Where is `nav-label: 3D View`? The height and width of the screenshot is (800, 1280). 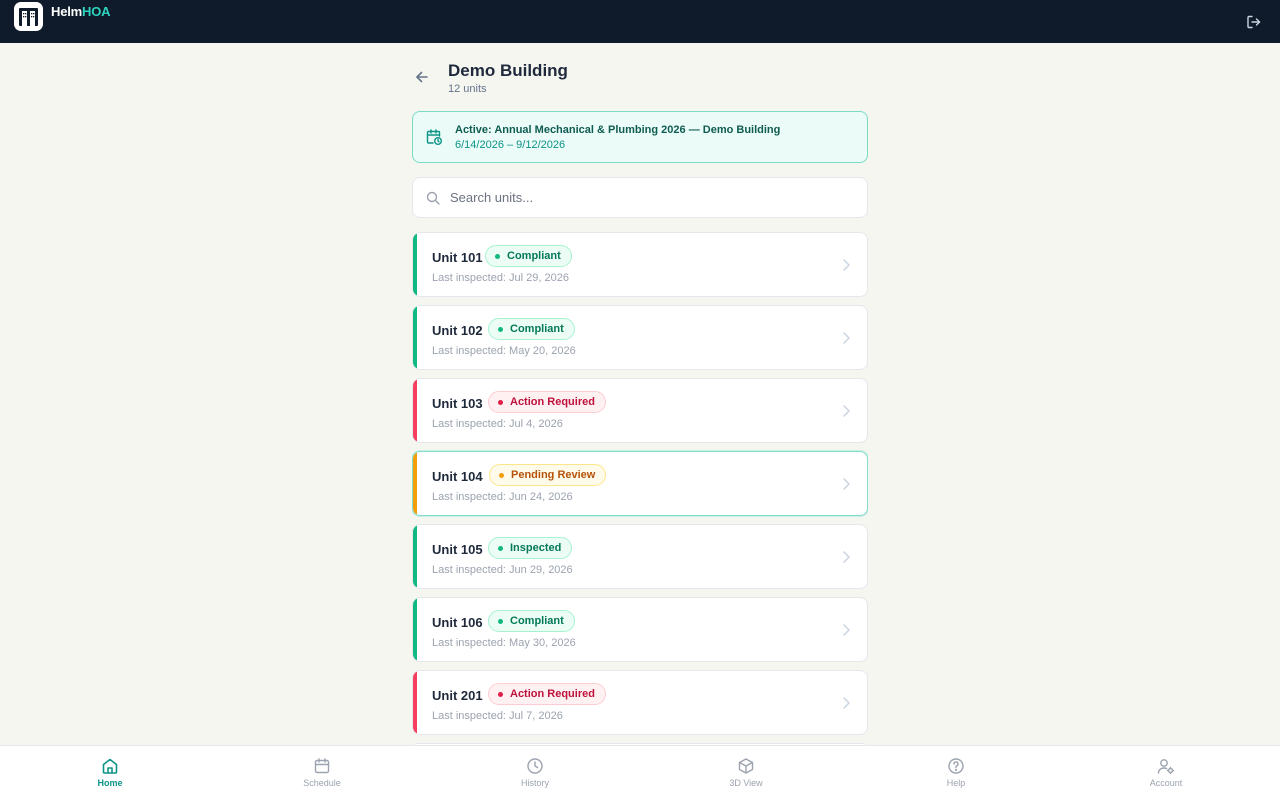 nav-label: 3D View is located at coordinates (746, 783).